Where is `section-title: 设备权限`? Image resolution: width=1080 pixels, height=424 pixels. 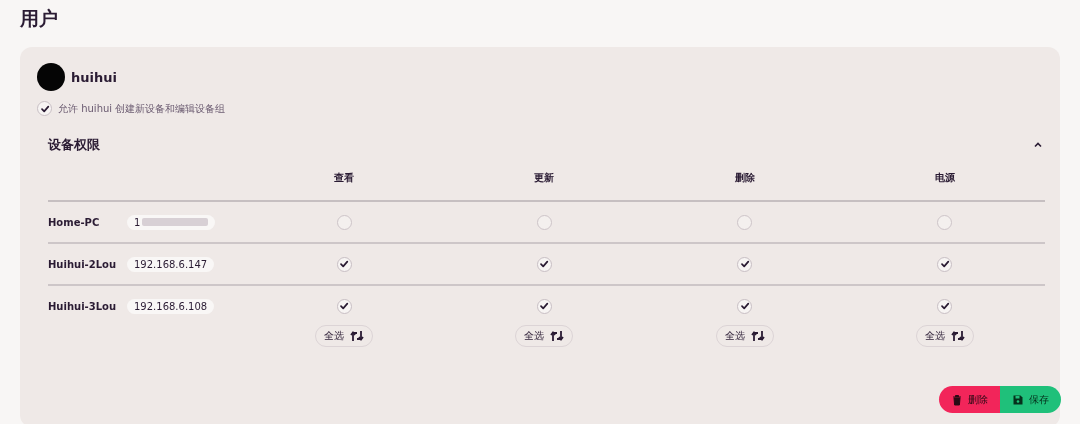
section-title: 设备权限 is located at coordinates (74, 145).